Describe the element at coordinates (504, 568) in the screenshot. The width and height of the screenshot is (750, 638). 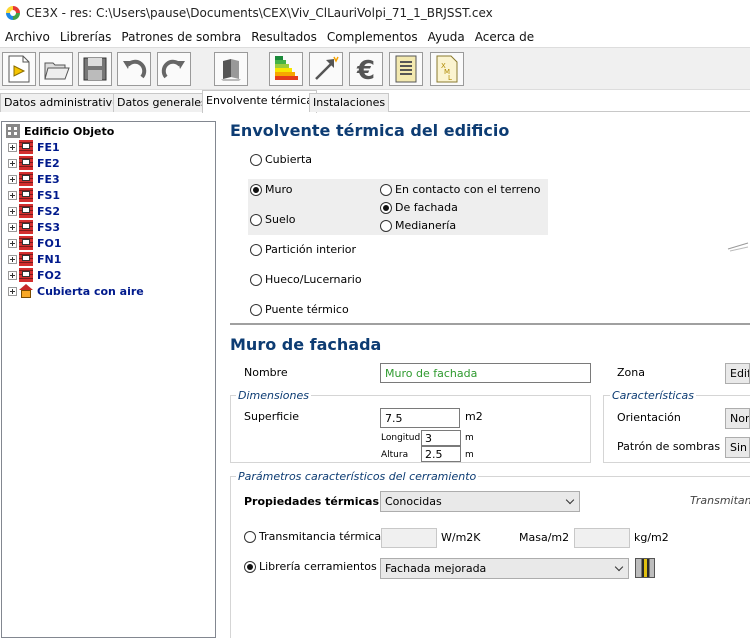
I see `libreria-cerramientos-select: Fachada mejorada` at that location.